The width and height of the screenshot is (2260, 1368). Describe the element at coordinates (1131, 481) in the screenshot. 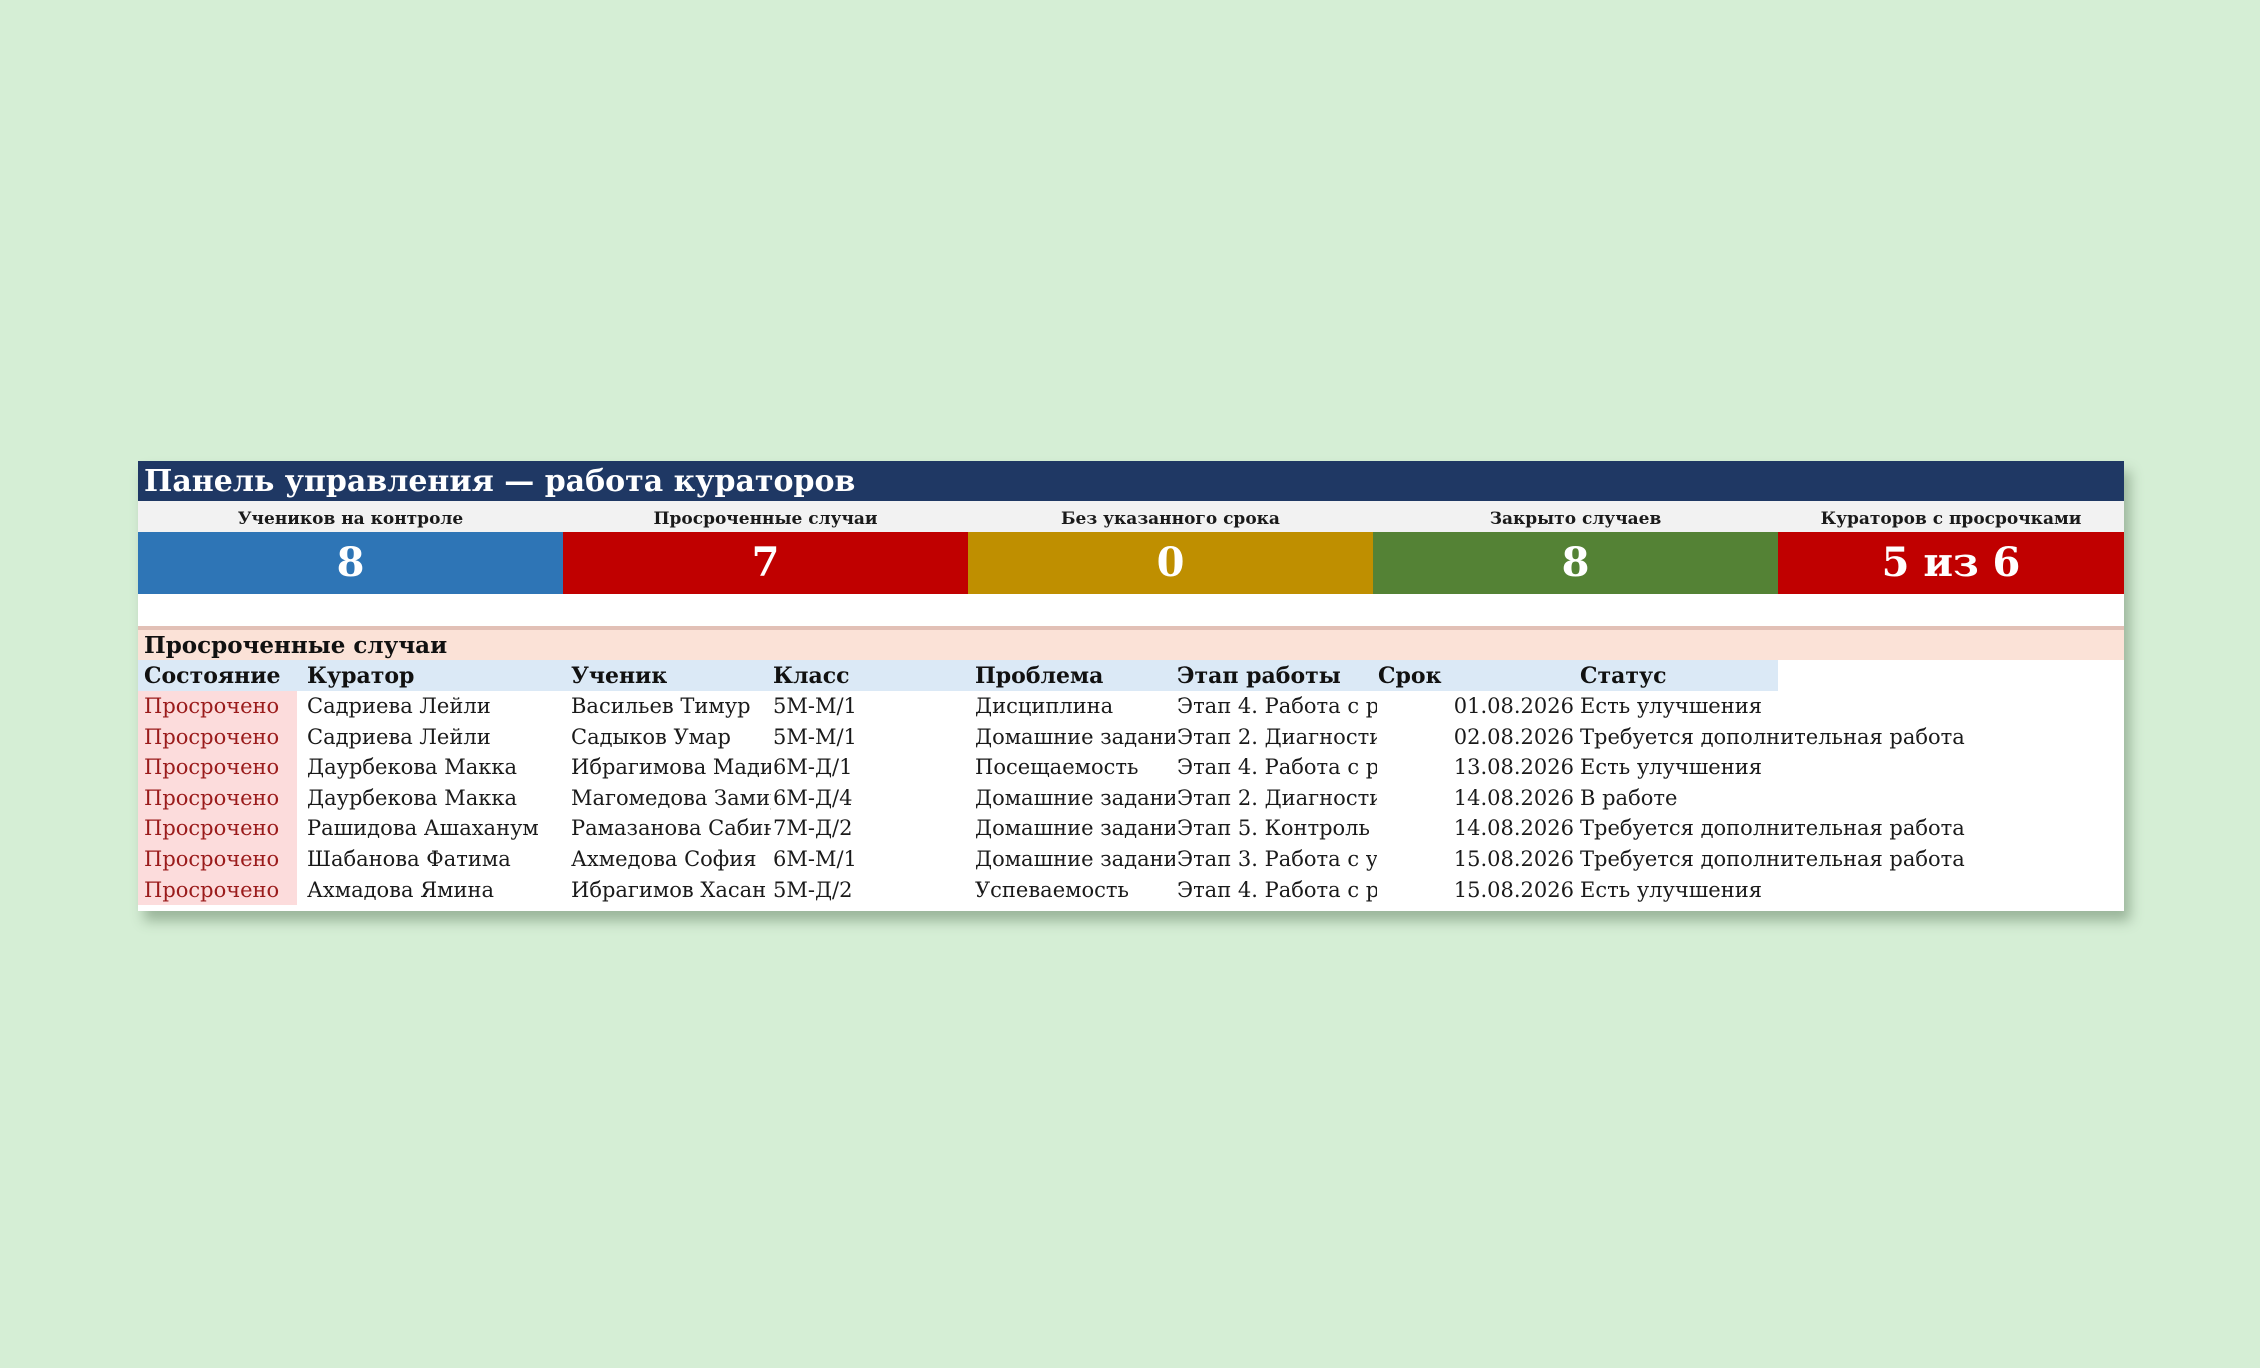

I see `dashboard-title: Панель управления — работа кураторов` at that location.